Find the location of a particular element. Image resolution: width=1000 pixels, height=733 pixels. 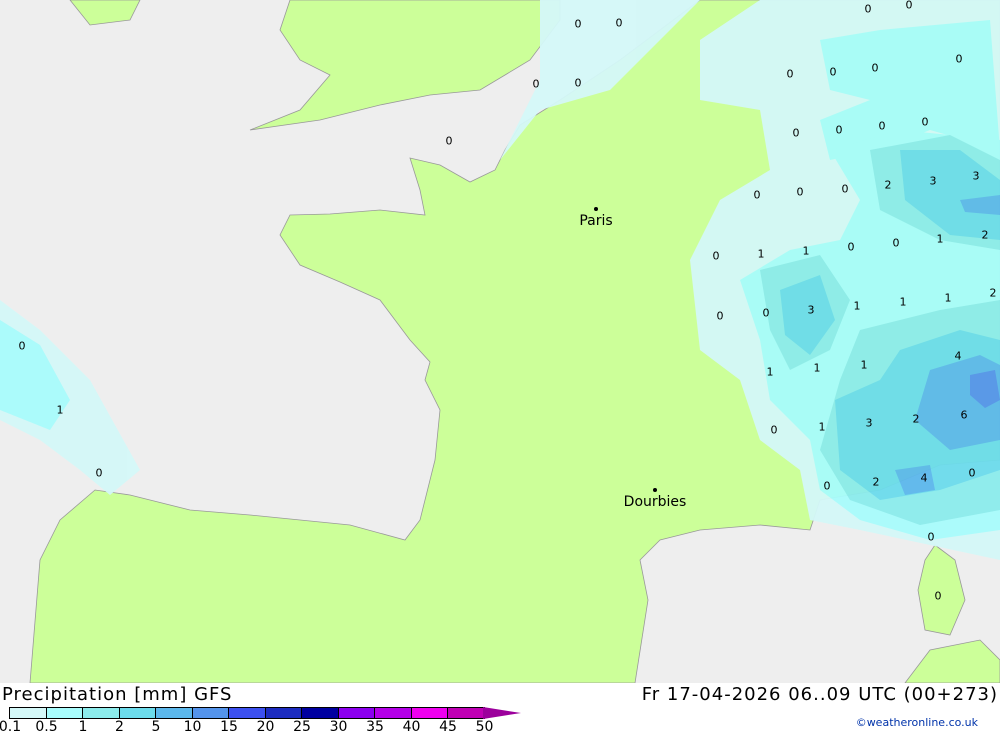

legend-tick-label: 20 is located at coordinates (265, 726).